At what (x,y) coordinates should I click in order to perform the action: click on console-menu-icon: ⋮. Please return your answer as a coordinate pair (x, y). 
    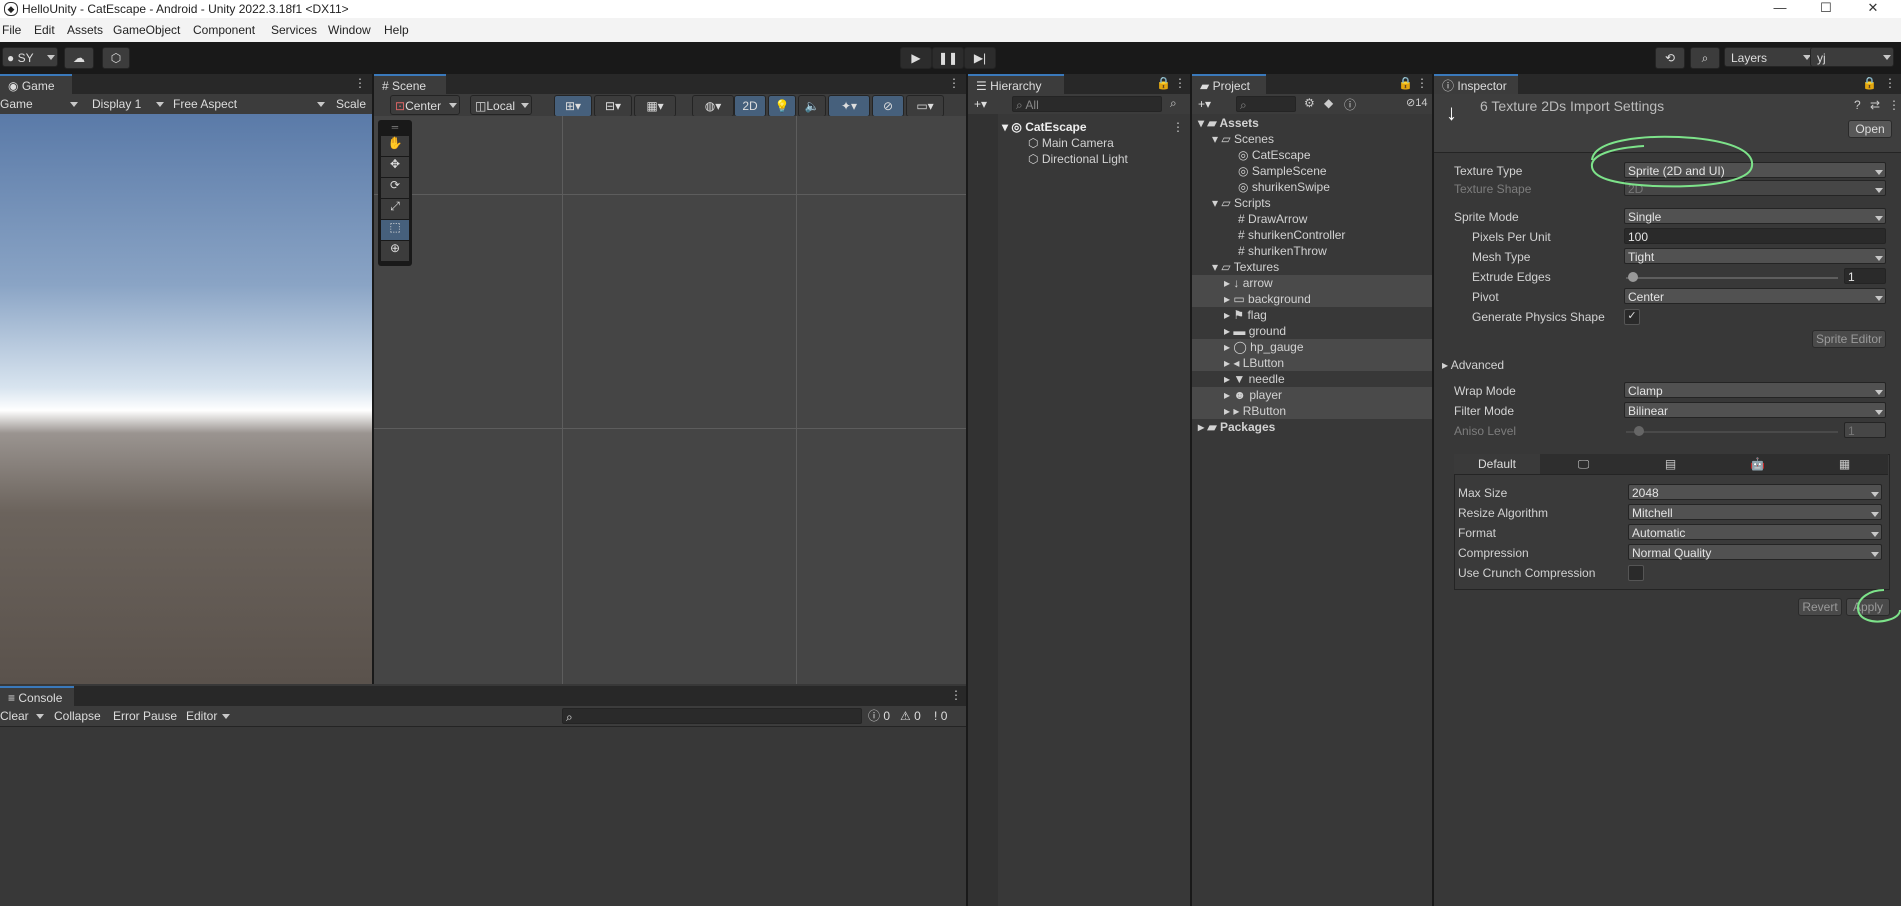
    Looking at the image, I should click on (956, 695).